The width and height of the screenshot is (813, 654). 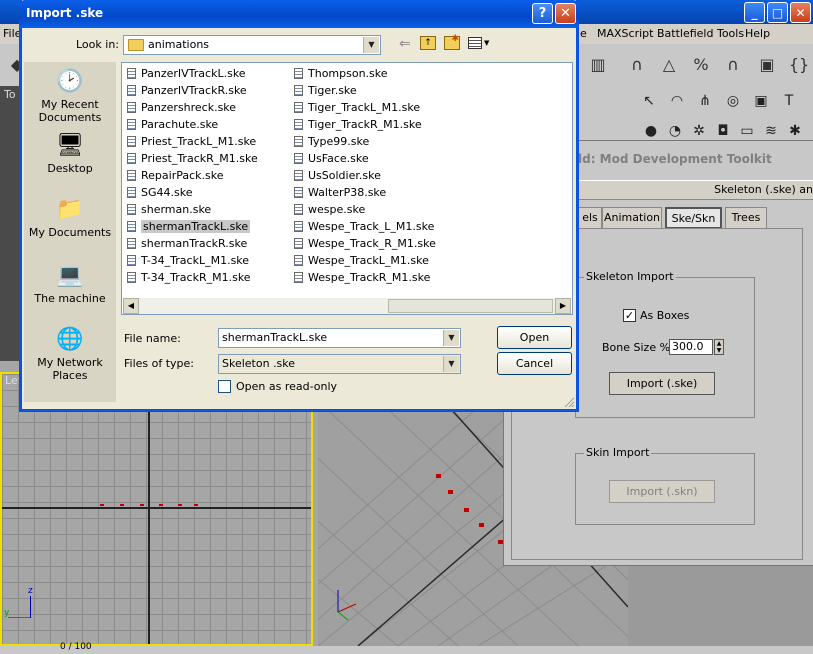 What do you see at coordinates (362, 277) in the screenshot?
I see `file-item: Wespe_TrackR_M1.ske` at bounding box center [362, 277].